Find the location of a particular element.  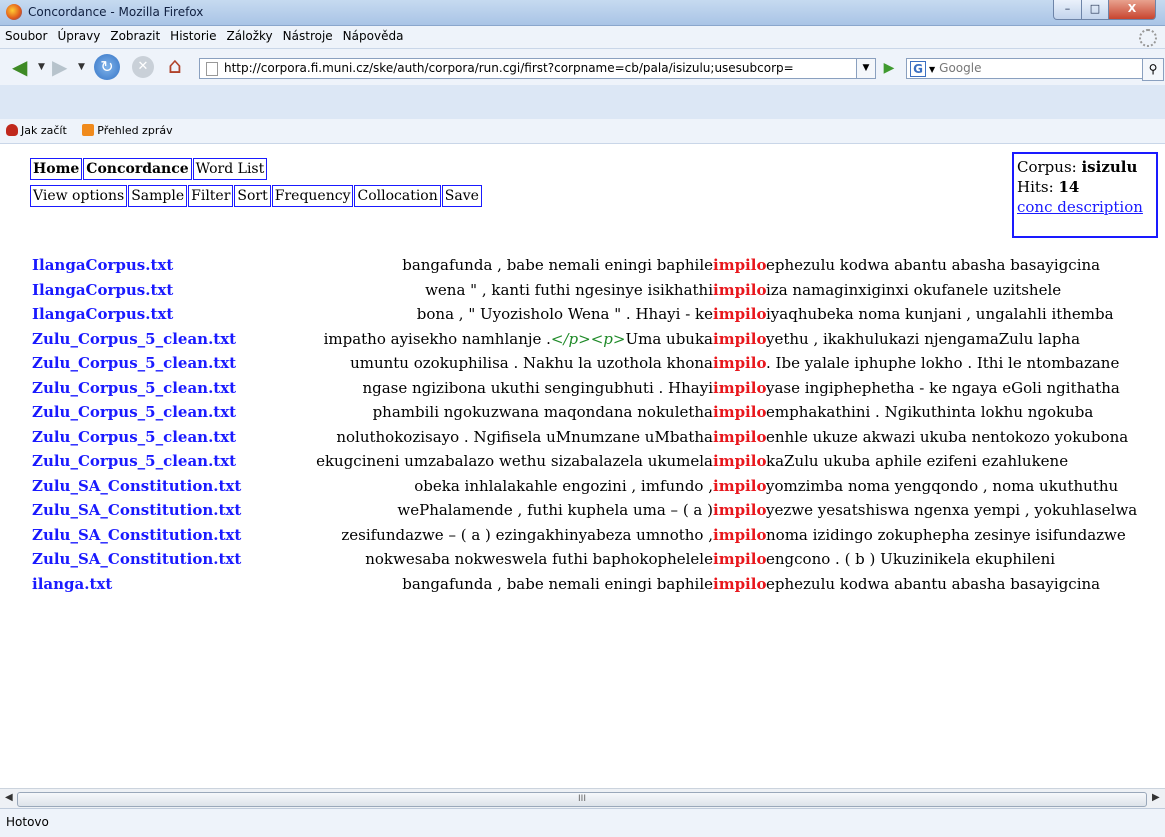

tab-sample: Sample is located at coordinates (158, 196).